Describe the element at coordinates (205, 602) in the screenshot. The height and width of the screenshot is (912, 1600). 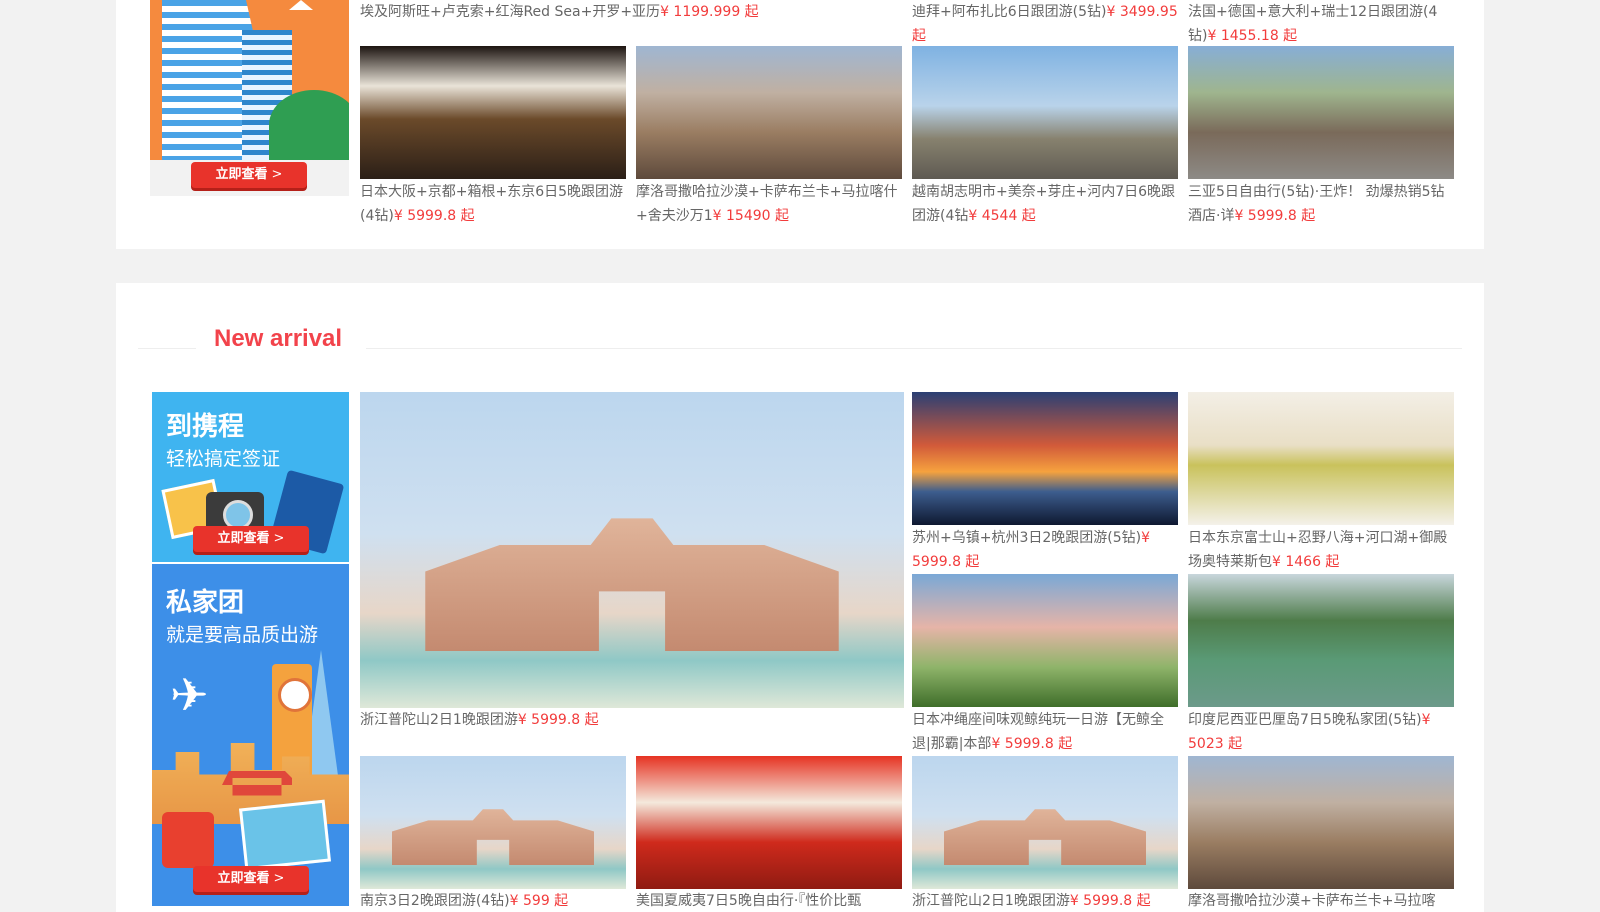
I see `banner-title: 私家团` at that location.